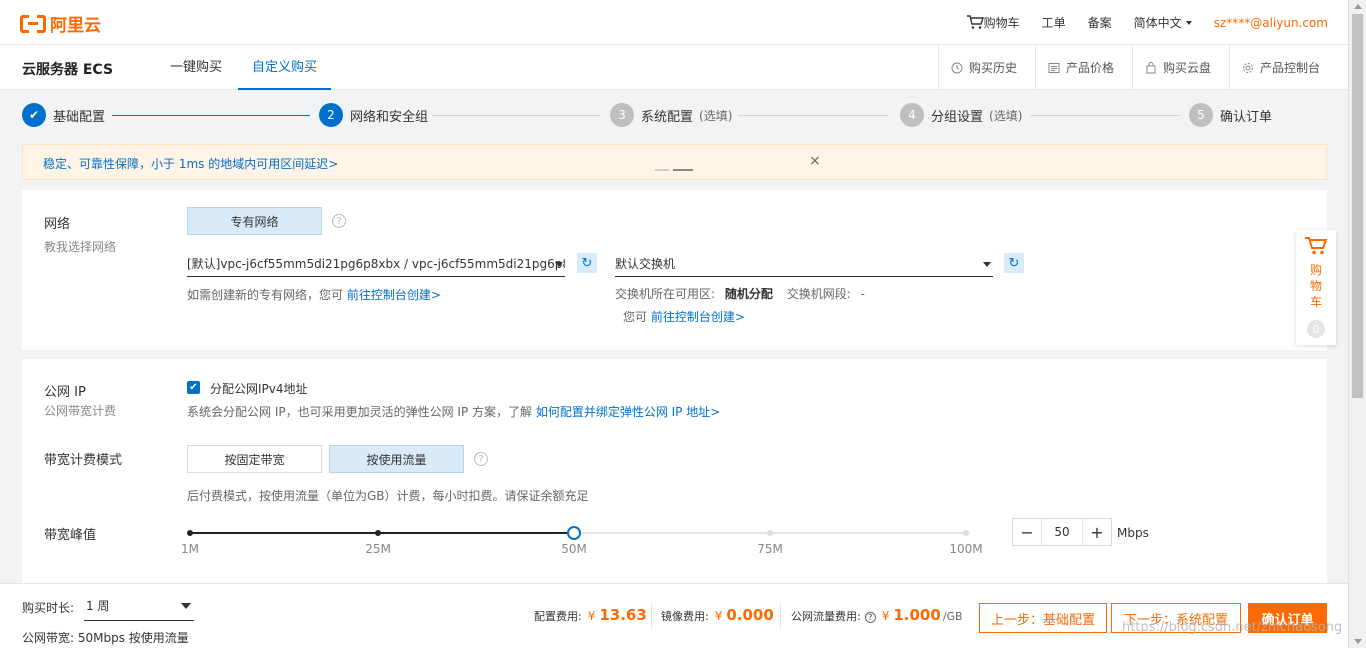  I want to click on step-confirm-order: 5 确认订单, so click(1230, 115).